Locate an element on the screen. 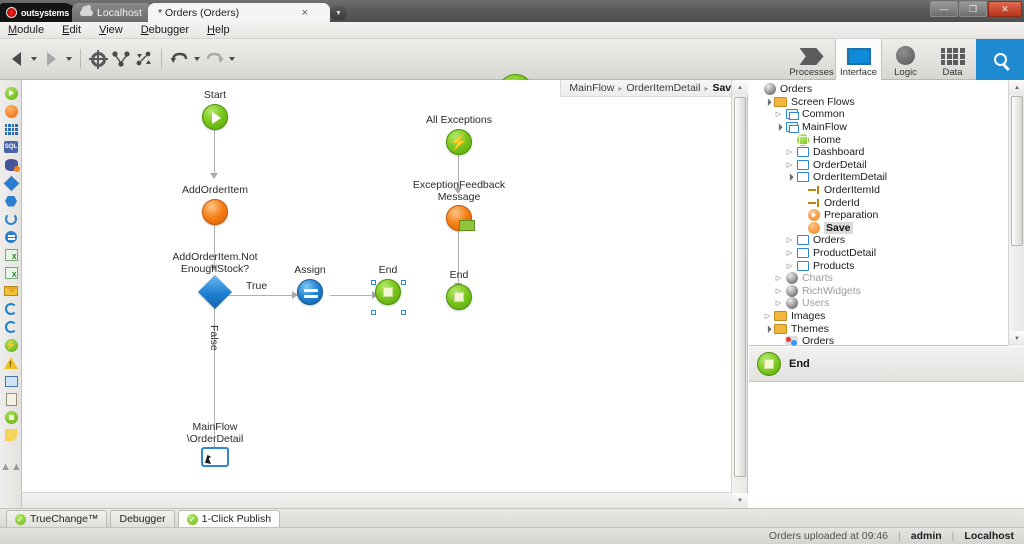 The height and width of the screenshot is (544, 1024). search-button is located at coordinates (1000, 59).